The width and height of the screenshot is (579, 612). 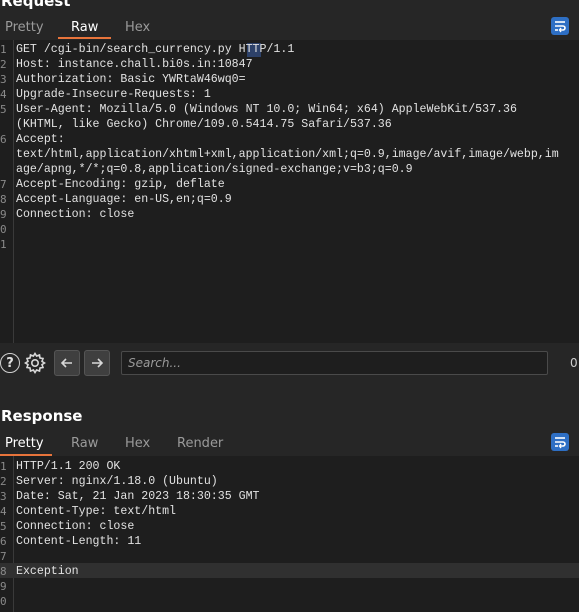 I want to click on request-text-wrap-button, so click(x=560, y=26).